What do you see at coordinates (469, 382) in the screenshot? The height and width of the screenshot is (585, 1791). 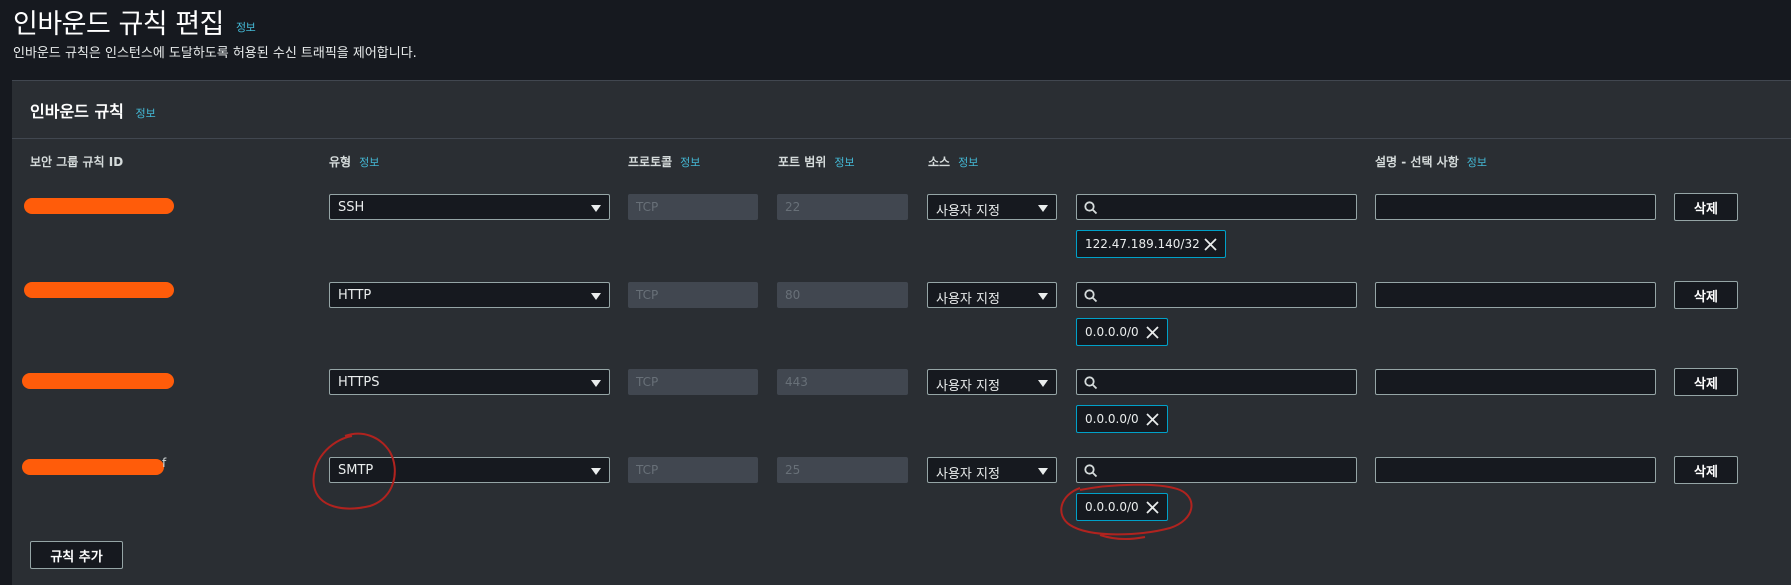 I see `type-select: HTTPS` at bounding box center [469, 382].